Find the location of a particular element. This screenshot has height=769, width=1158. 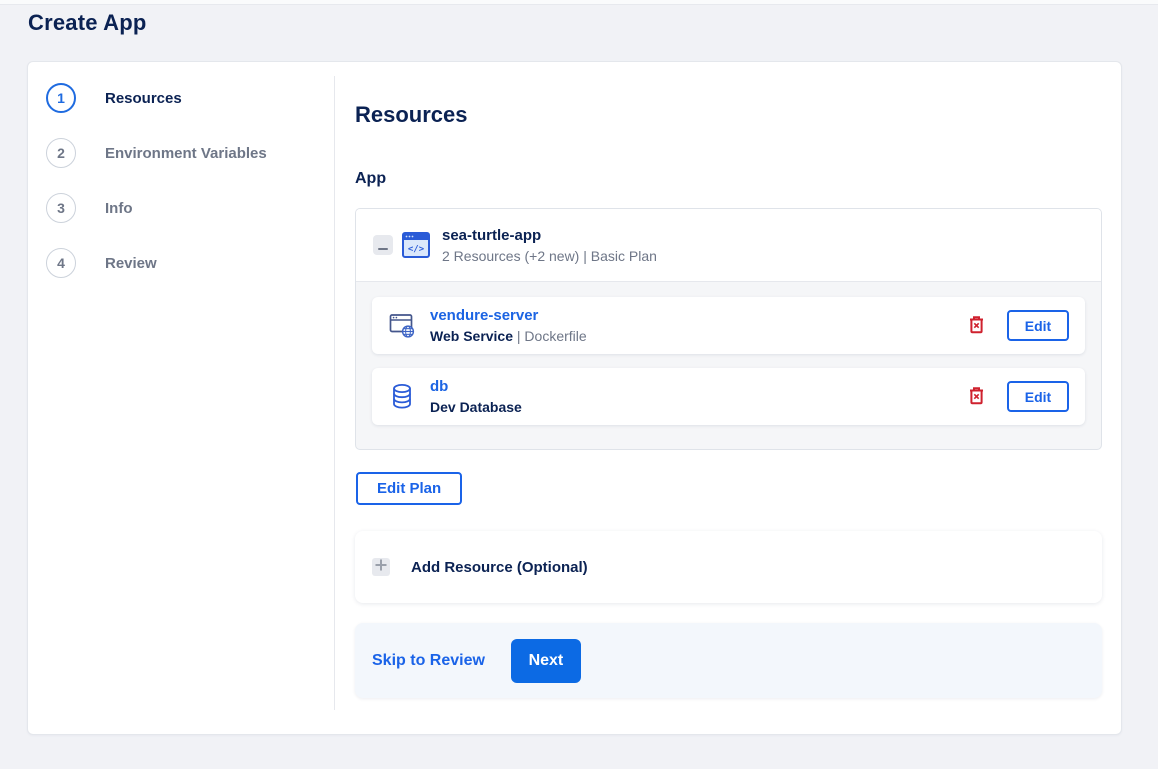

resource-type: Dev Database is located at coordinates (476, 407).